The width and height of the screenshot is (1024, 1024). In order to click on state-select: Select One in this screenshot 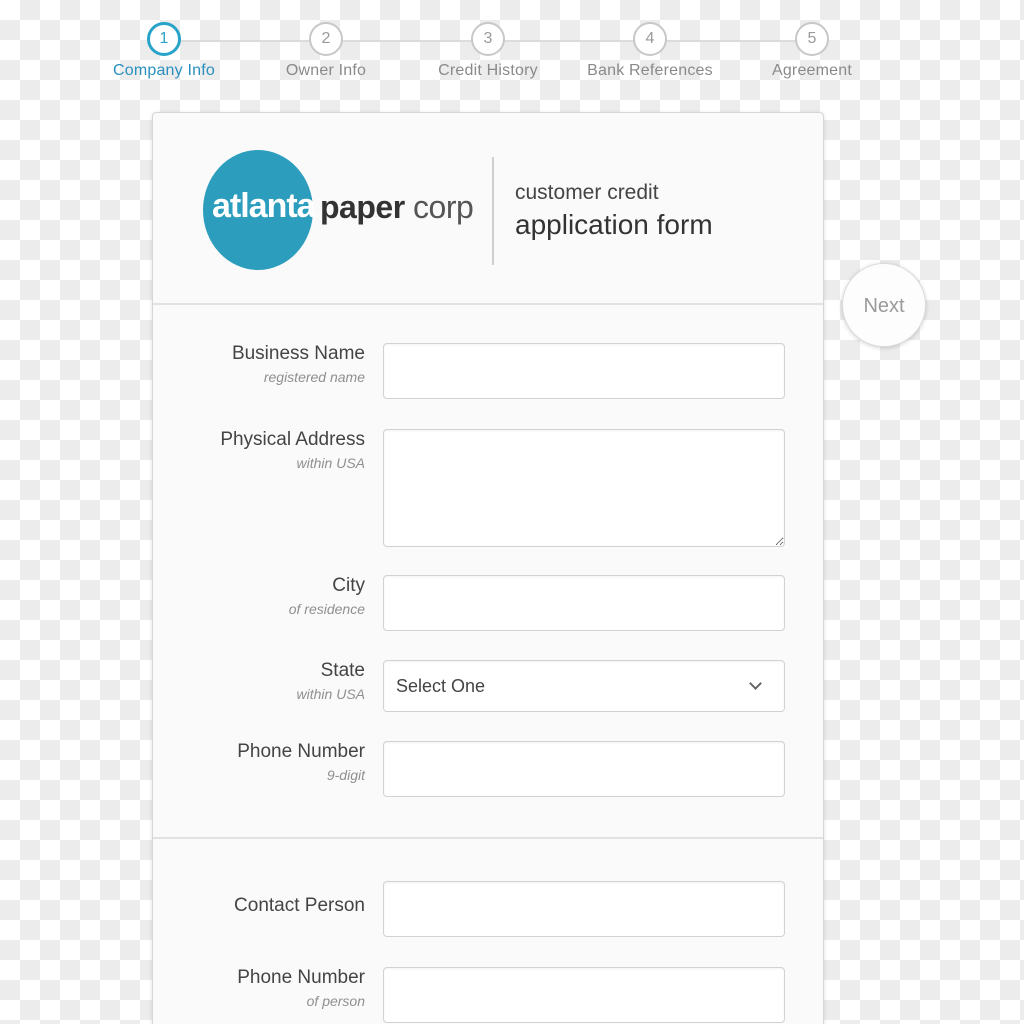, I will do `click(584, 686)`.